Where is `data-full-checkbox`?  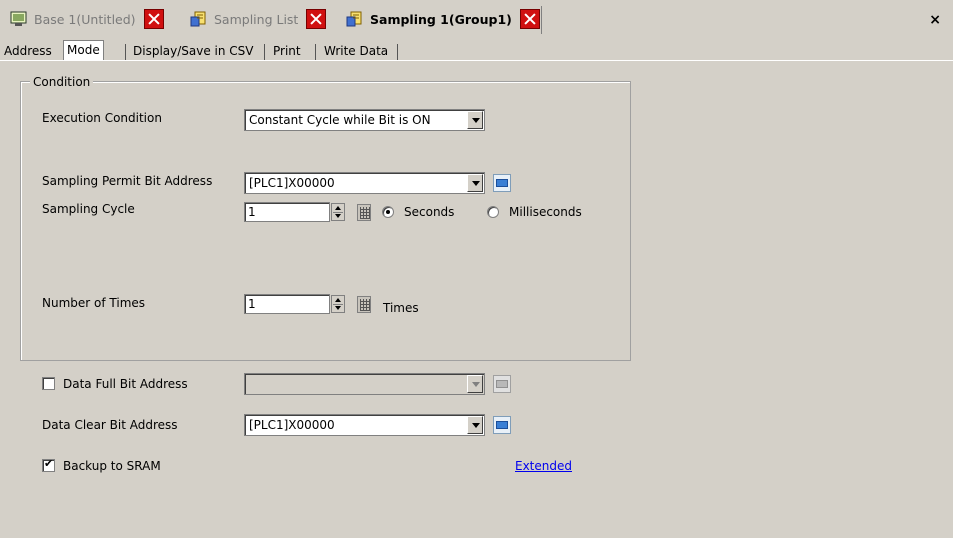
data-full-checkbox is located at coordinates (48, 383).